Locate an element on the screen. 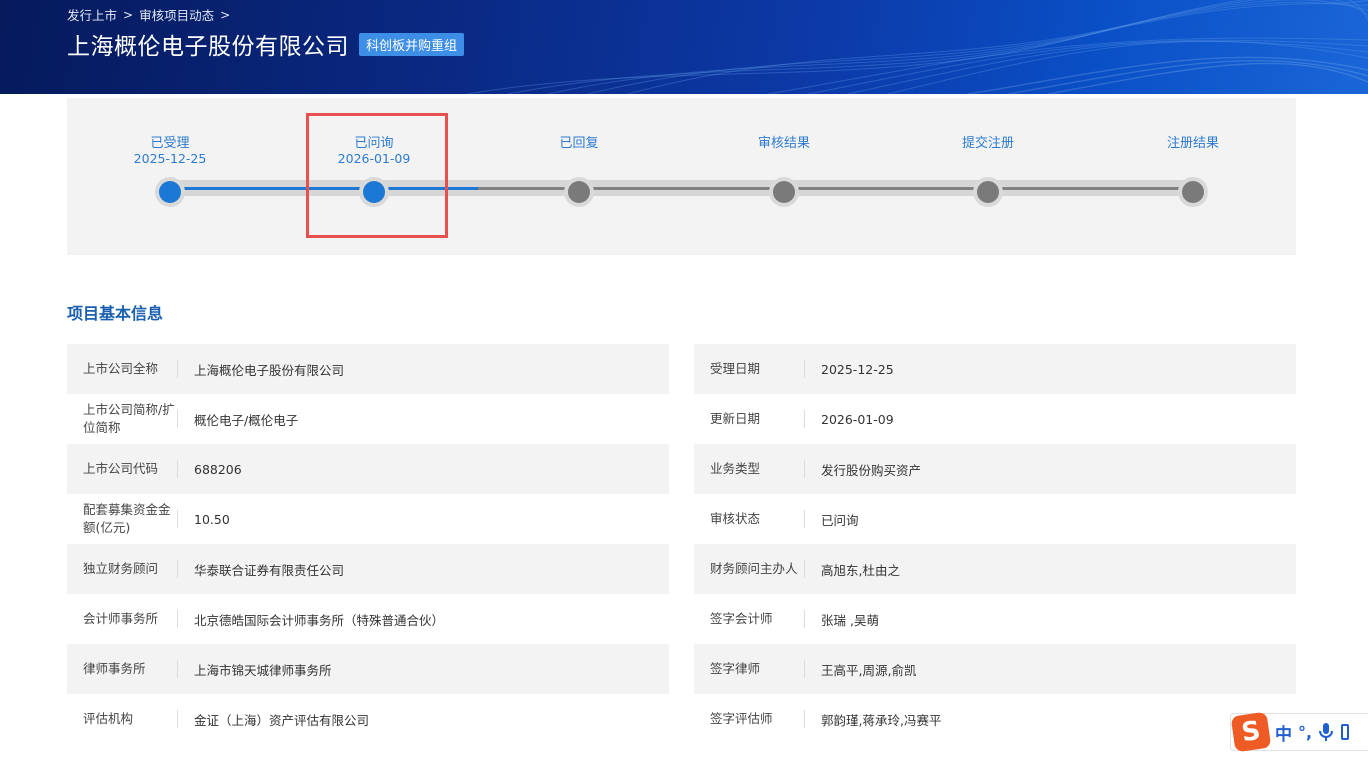 Image resolution: width=1368 pixels, height=768 pixels. step-label: 已回复 is located at coordinates (579, 143).